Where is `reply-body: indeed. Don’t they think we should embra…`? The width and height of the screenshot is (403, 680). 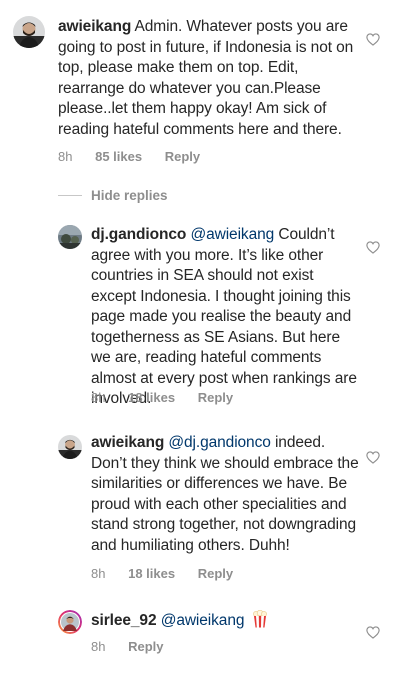
reply-body: indeed. Don’t they think we should embra… is located at coordinates (225, 494).